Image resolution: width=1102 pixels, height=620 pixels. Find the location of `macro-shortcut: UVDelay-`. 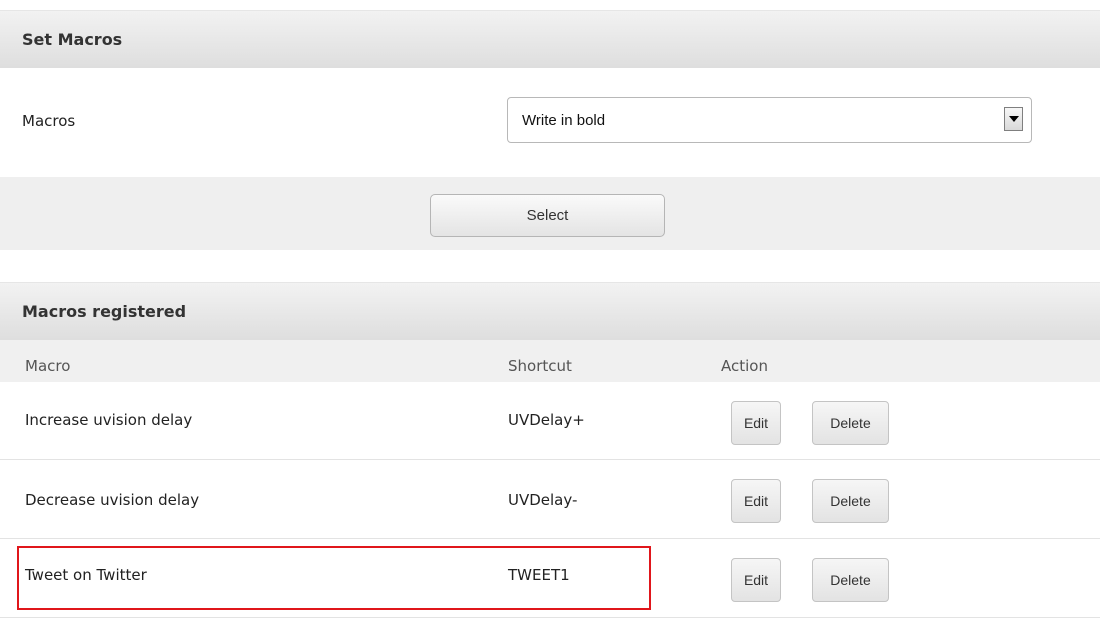

macro-shortcut: UVDelay- is located at coordinates (543, 500).